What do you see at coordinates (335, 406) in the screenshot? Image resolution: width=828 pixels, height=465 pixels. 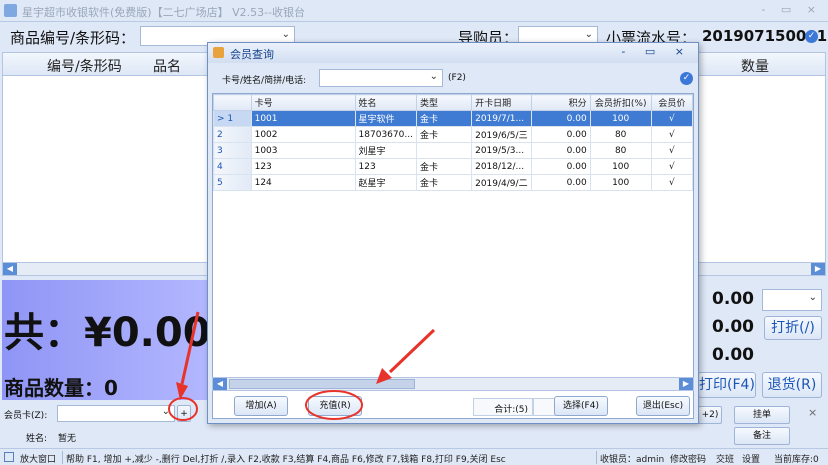 I see `recharge-button: 充值(R)` at bounding box center [335, 406].